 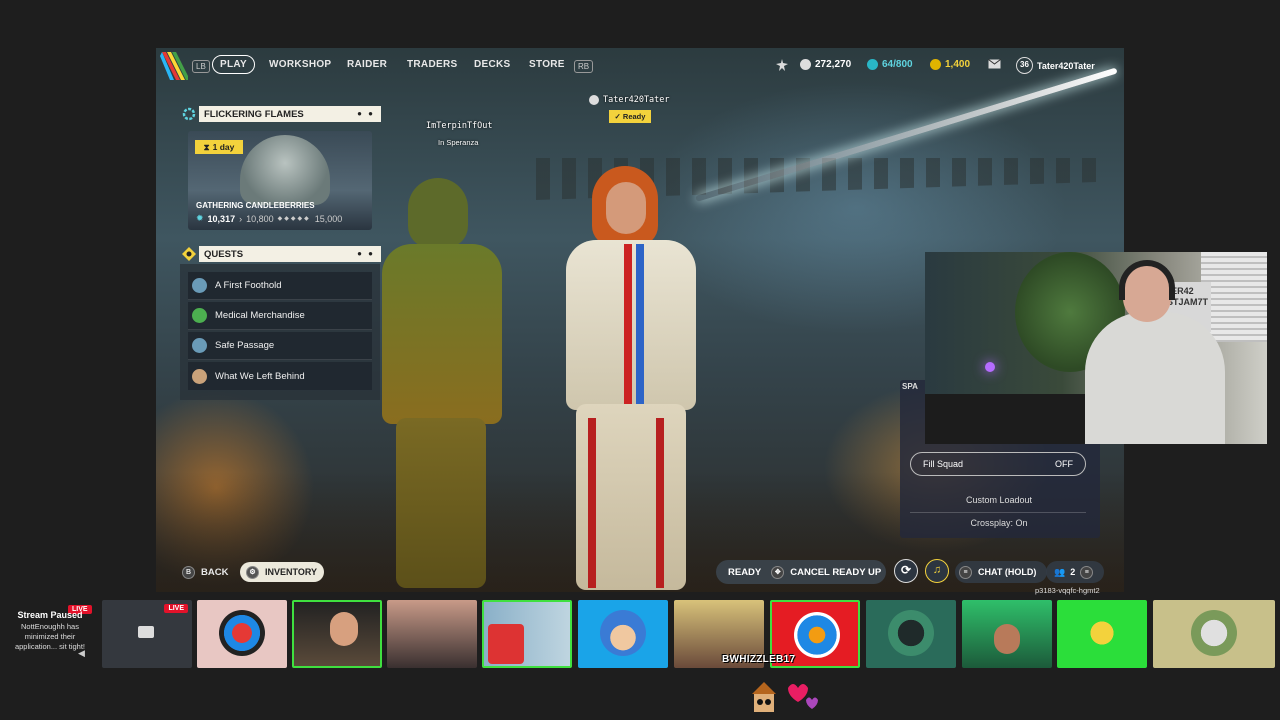 I want to click on quest-label: Safe Passage, so click(x=245, y=345).